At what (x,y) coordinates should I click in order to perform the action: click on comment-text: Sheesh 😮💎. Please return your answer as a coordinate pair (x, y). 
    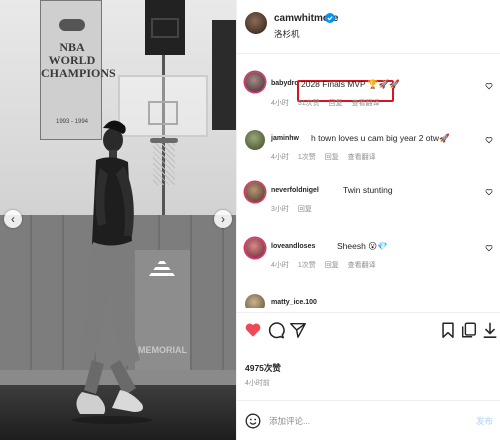
    Looking at the image, I should click on (362, 246).